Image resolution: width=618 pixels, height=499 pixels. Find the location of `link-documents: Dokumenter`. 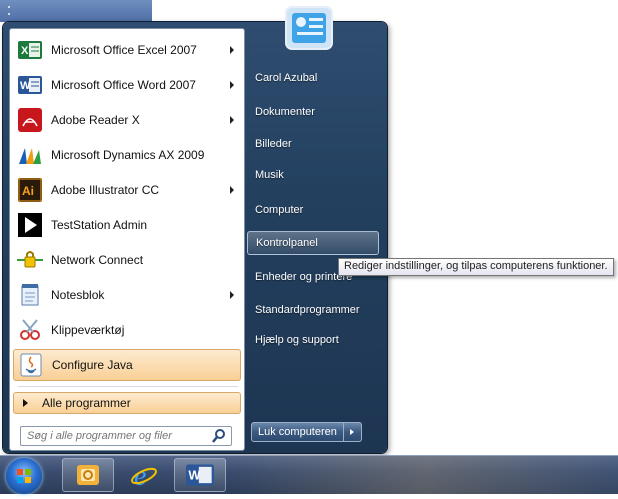

link-documents: Dokumenter is located at coordinates (313, 112).